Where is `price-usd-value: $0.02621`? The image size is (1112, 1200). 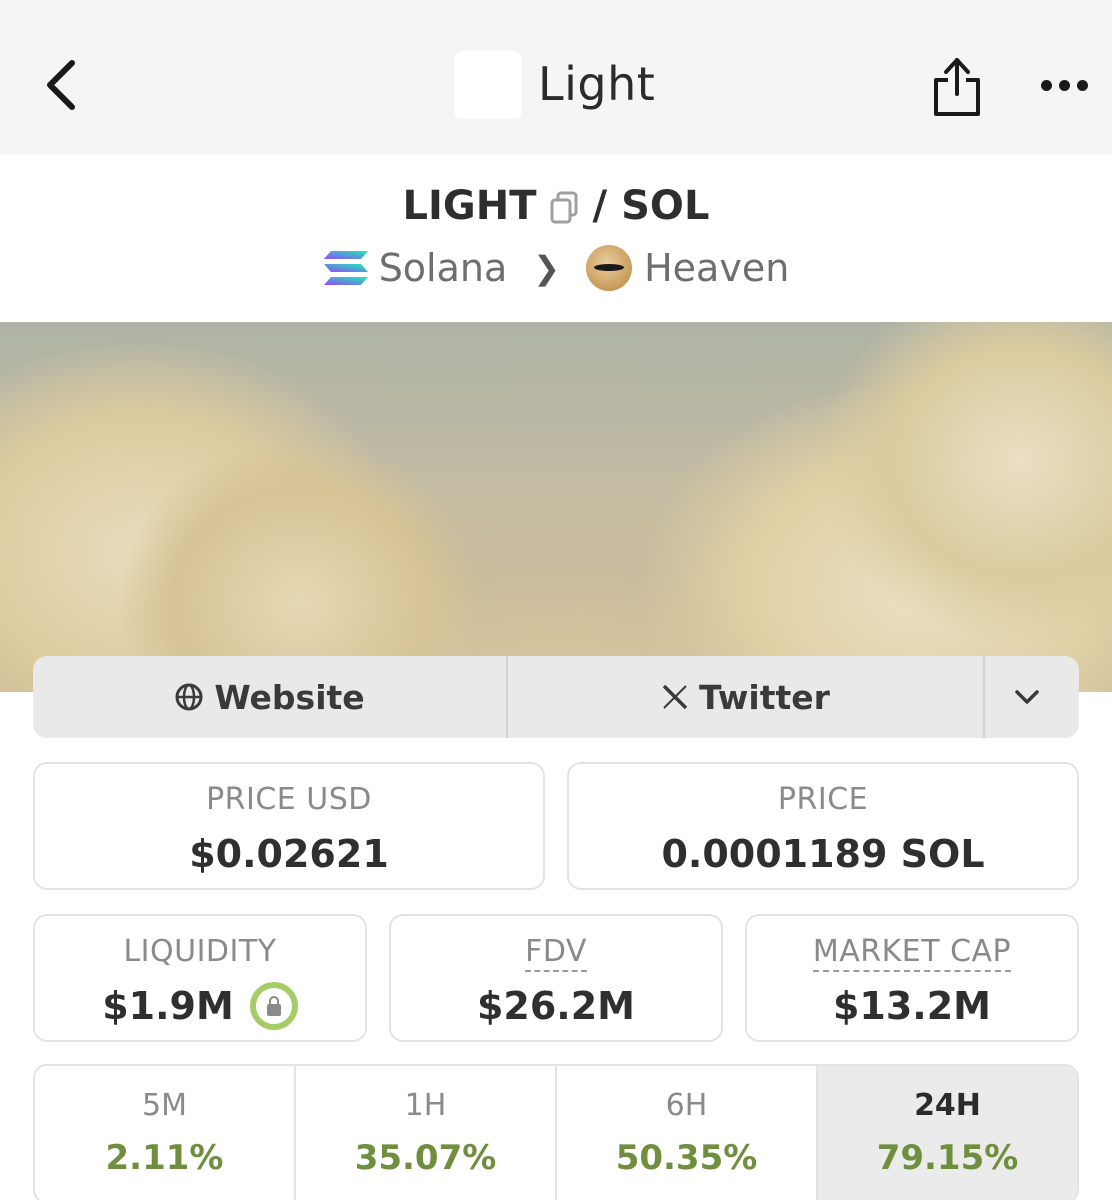
price-usd-value: $0.02621 is located at coordinates (289, 854).